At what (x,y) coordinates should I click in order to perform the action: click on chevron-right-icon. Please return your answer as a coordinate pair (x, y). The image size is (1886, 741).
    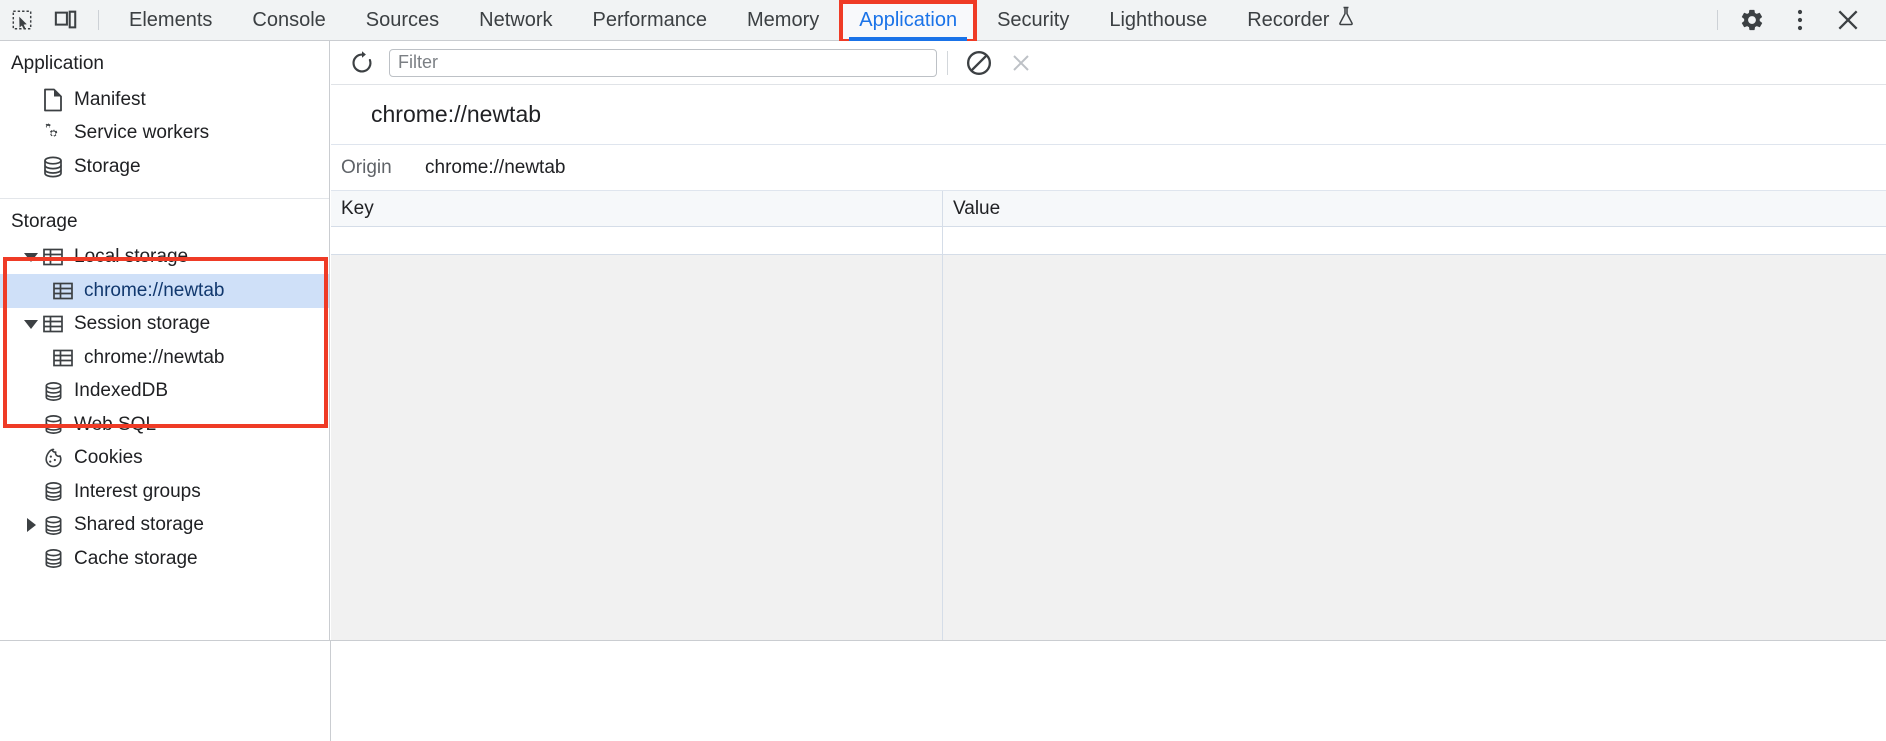
    Looking at the image, I should click on (31, 525).